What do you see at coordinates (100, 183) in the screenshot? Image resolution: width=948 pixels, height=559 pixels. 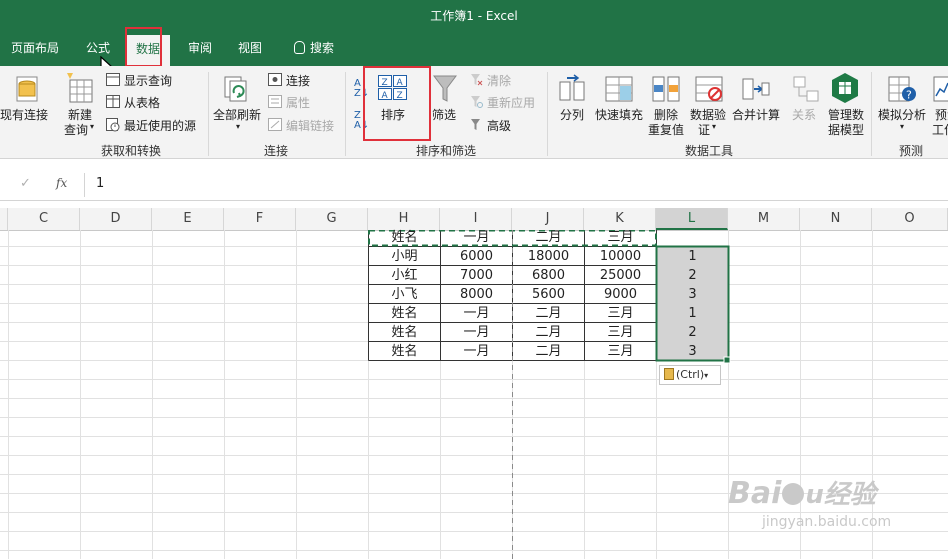 I see `formula-input: 1` at bounding box center [100, 183].